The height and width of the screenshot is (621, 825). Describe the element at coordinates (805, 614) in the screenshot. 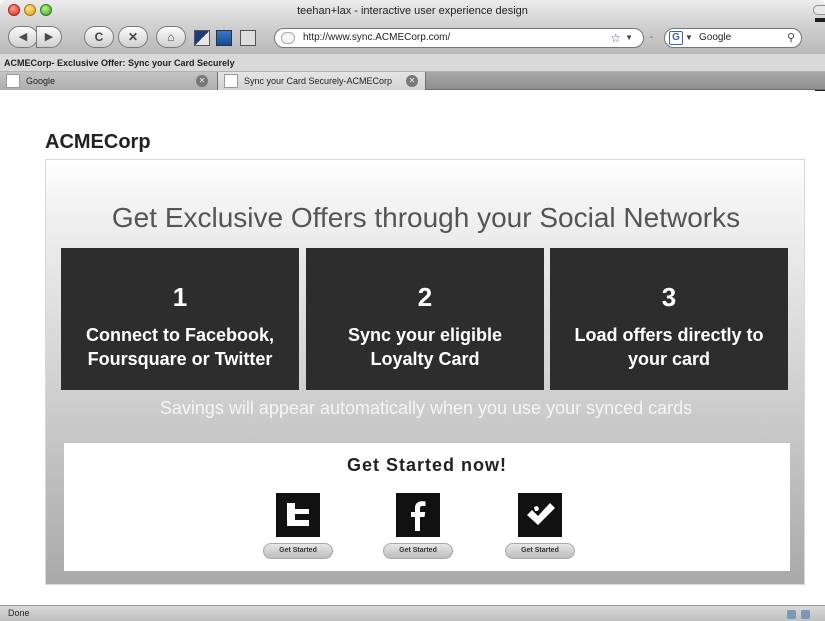

I see `addon-status-icon` at that location.